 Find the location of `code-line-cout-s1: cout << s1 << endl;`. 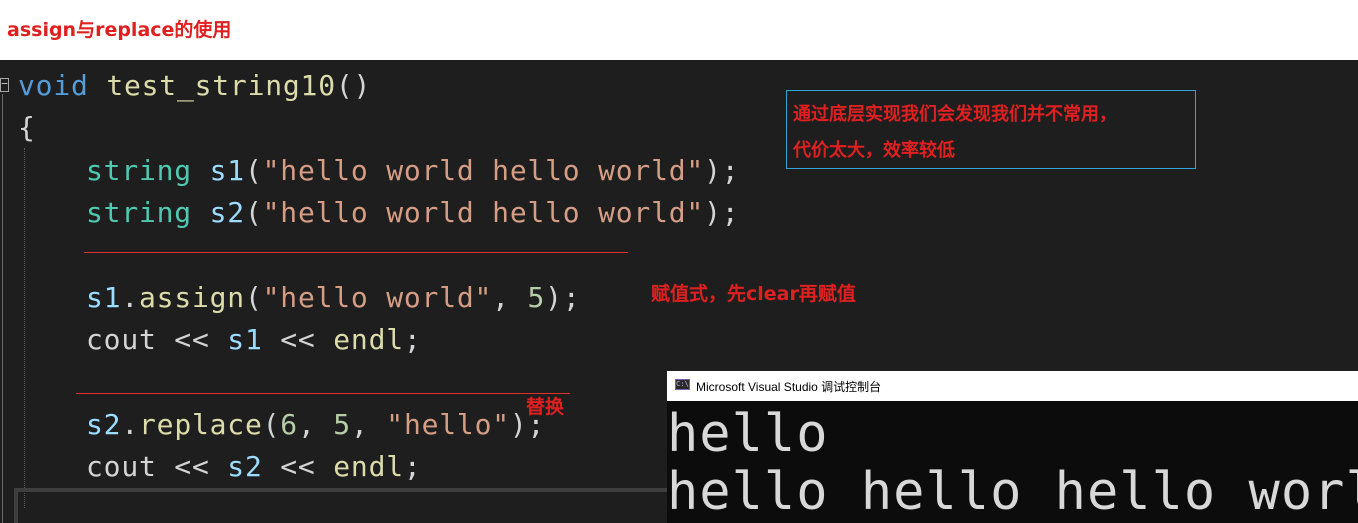

code-line-cout-s1: cout << s1 << endl; is located at coordinates (254, 340).